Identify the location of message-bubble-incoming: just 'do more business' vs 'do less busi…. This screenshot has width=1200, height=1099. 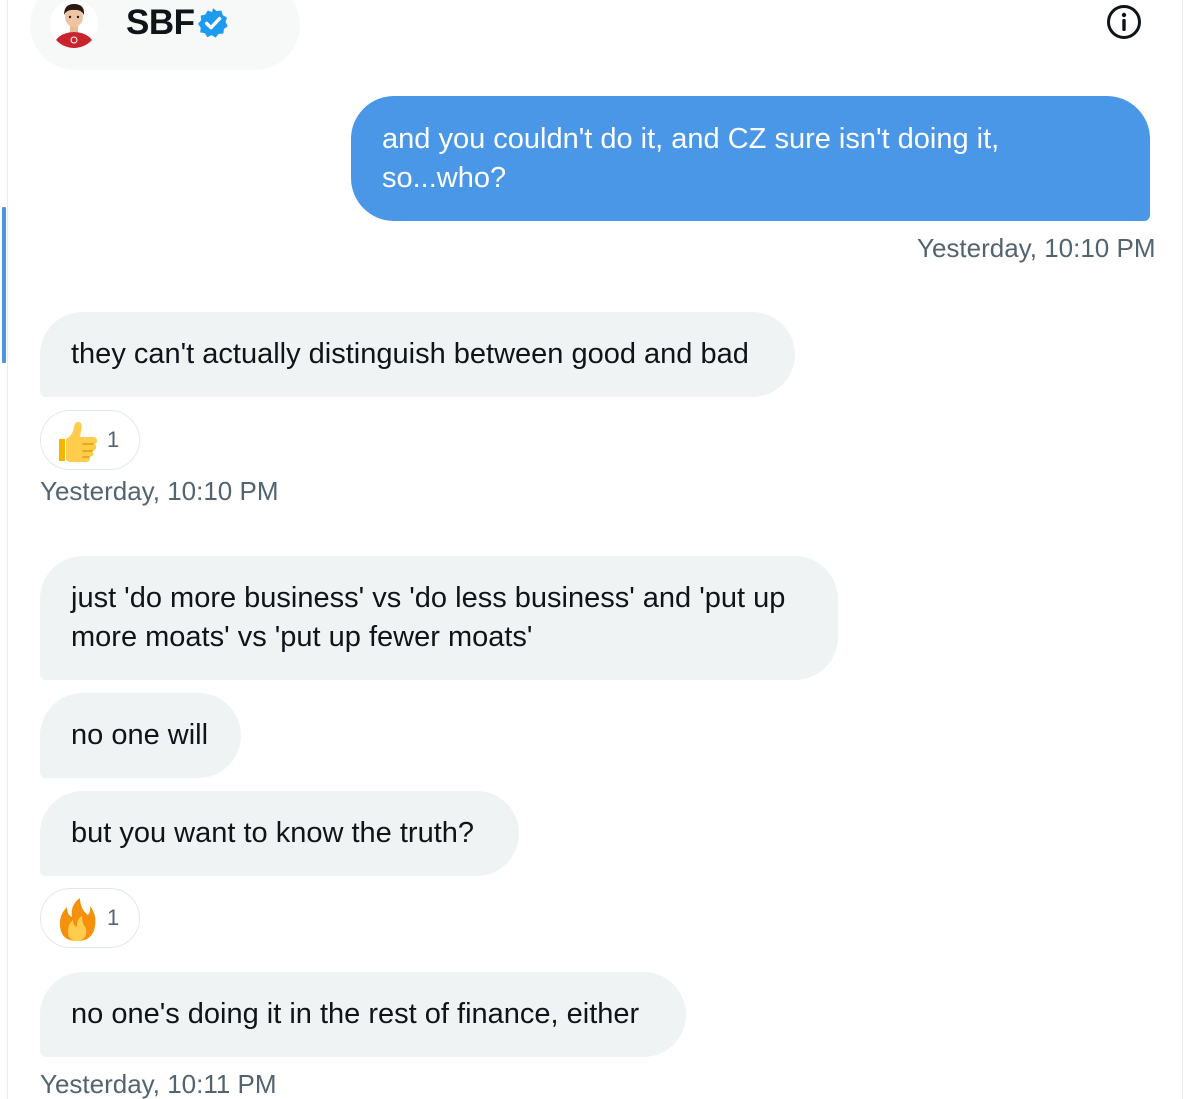
(439, 618).